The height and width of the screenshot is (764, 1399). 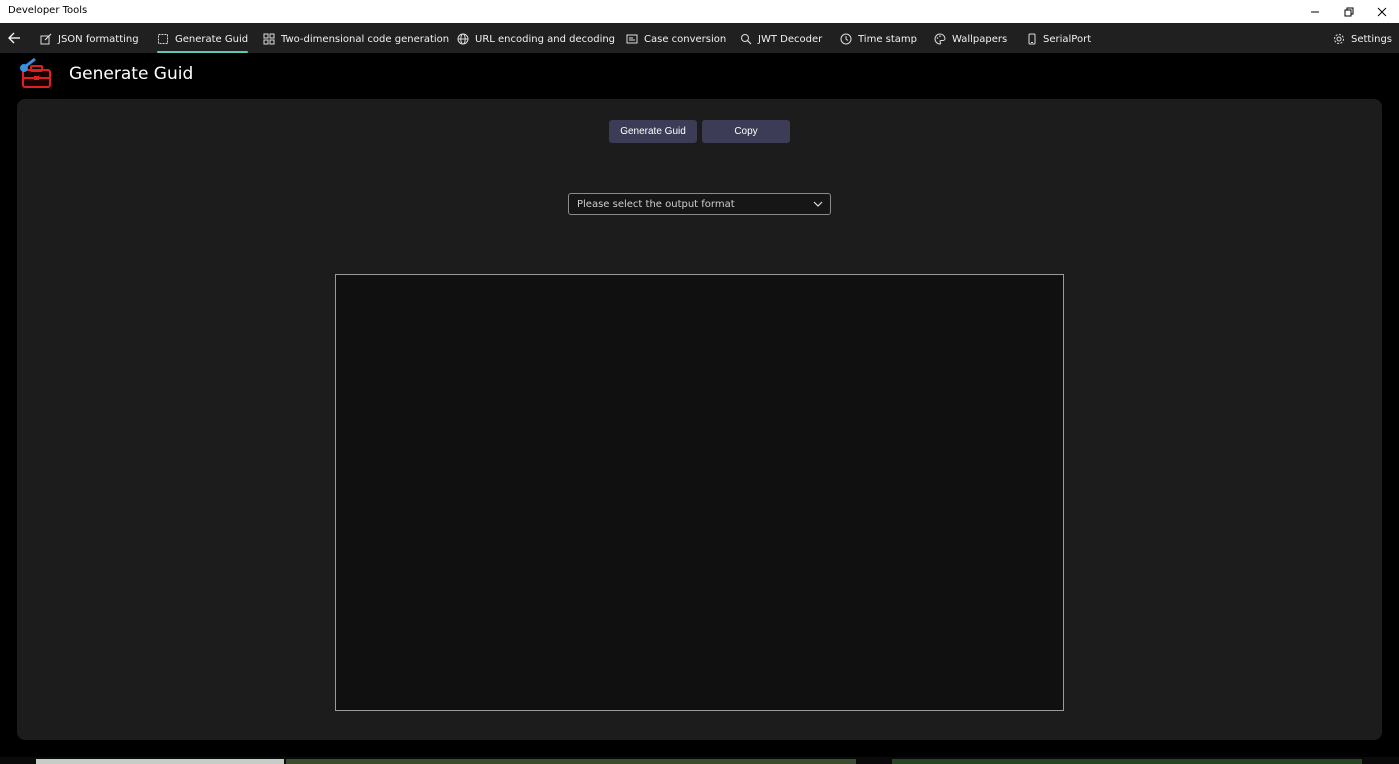 What do you see at coordinates (699, 760) in the screenshot?
I see `taskbar-edge` at bounding box center [699, 760].